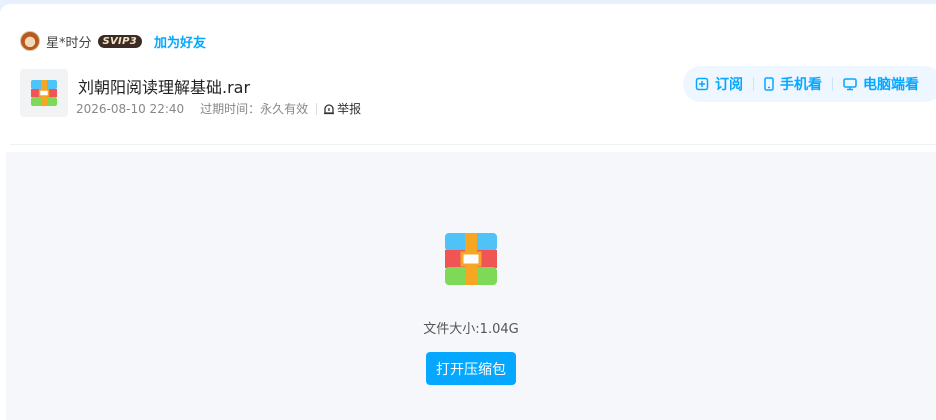  What do you see at coordinates (329, 108) in the screenshot?
I see `report-icon` at bounding box center [329, 108].